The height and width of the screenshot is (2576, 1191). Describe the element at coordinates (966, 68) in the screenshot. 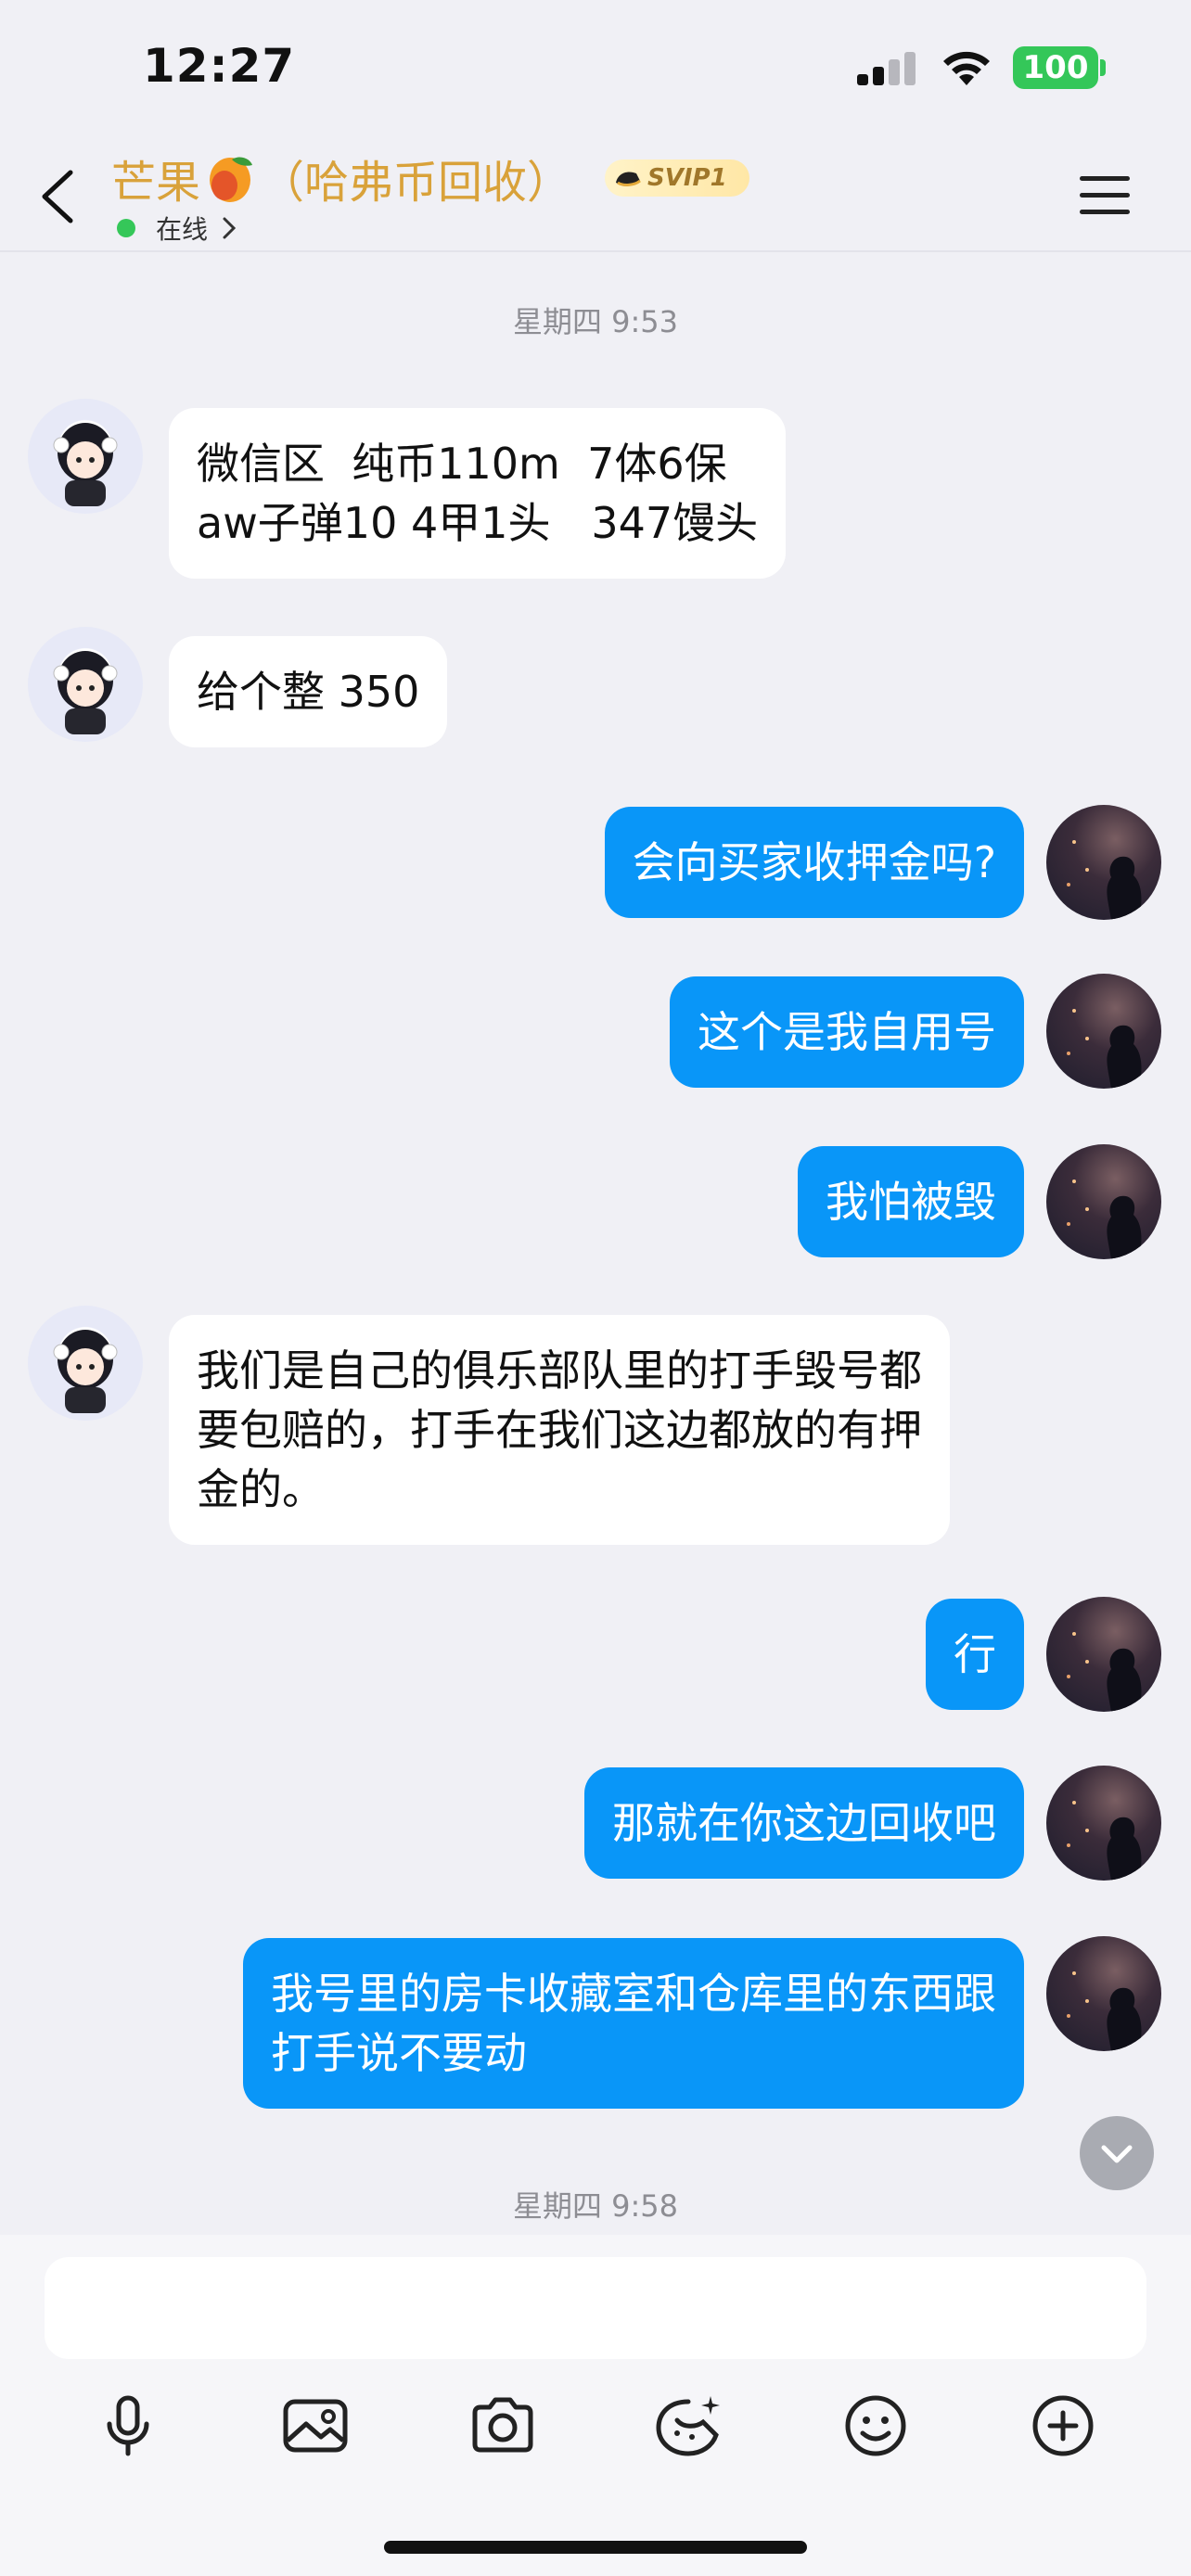

I see `wifi-icon` at that location.